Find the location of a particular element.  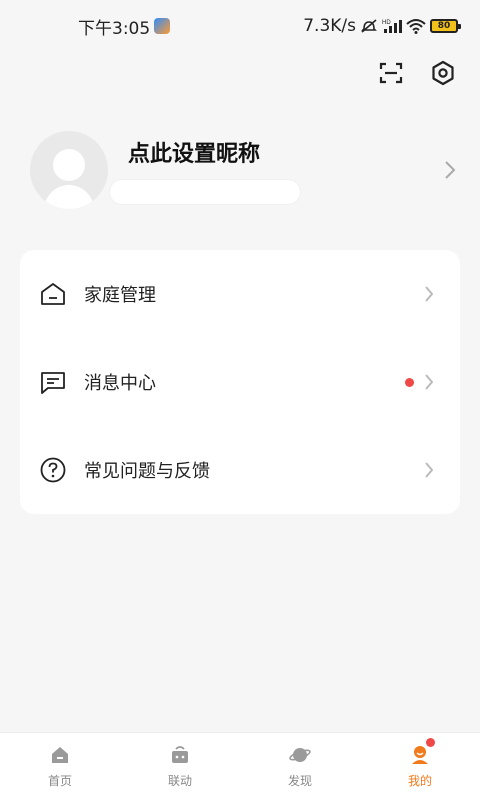

menu-item-message-center: 消息中心 is located at coordinates (240, 382).